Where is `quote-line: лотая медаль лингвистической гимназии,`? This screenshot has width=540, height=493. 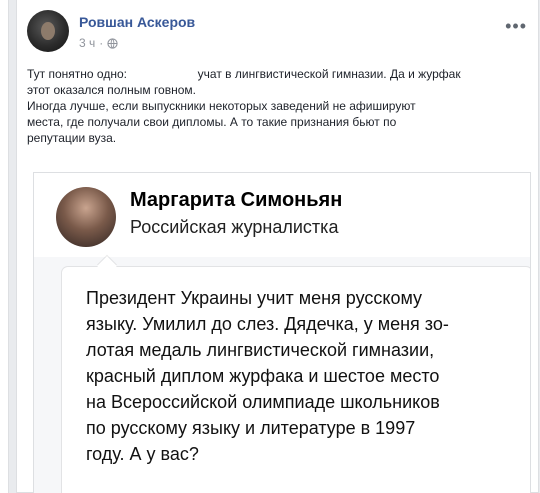
quote-line: лотая медаль лингвистической гимназии, is located at coordinates (260, 350).